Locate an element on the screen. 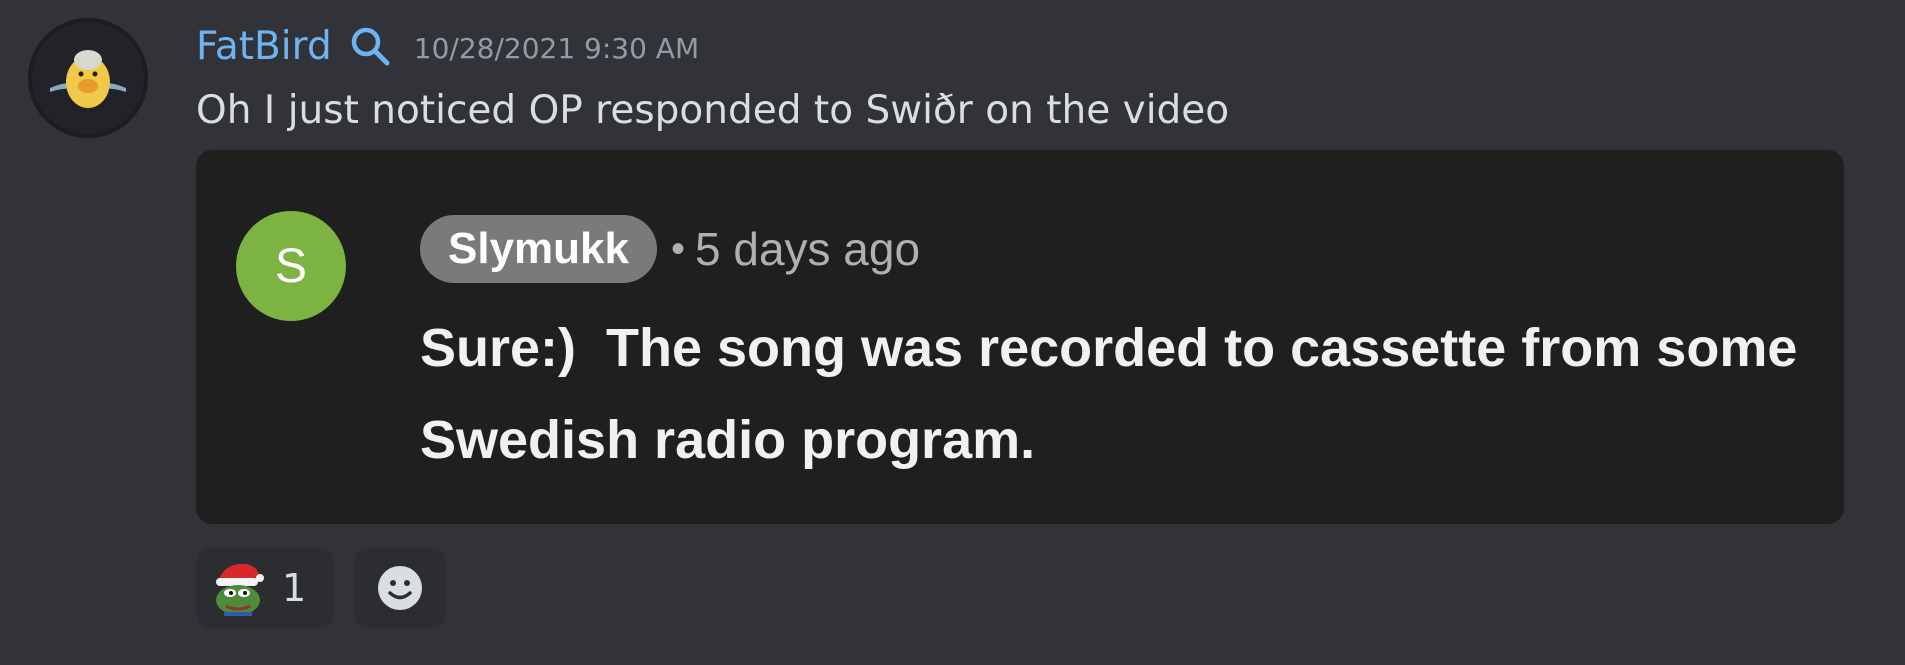  message-header: FatBird 10/28/2021 9:30 AM is located at coordinates (447, 46).